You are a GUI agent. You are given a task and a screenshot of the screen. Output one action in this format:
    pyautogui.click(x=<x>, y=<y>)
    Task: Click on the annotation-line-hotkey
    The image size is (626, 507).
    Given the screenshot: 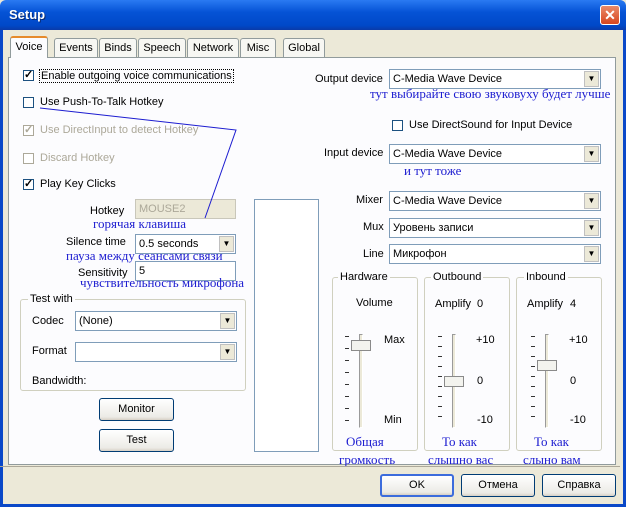 What is the action you would take?
    pyautogui.click(x=138, y=163)
    